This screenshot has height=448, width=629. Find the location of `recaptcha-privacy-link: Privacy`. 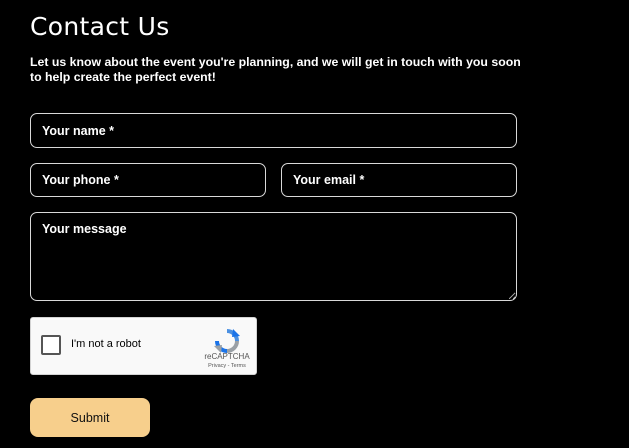

recaptcha-privacy-link: Privacy is located at coordinates (217, 366).